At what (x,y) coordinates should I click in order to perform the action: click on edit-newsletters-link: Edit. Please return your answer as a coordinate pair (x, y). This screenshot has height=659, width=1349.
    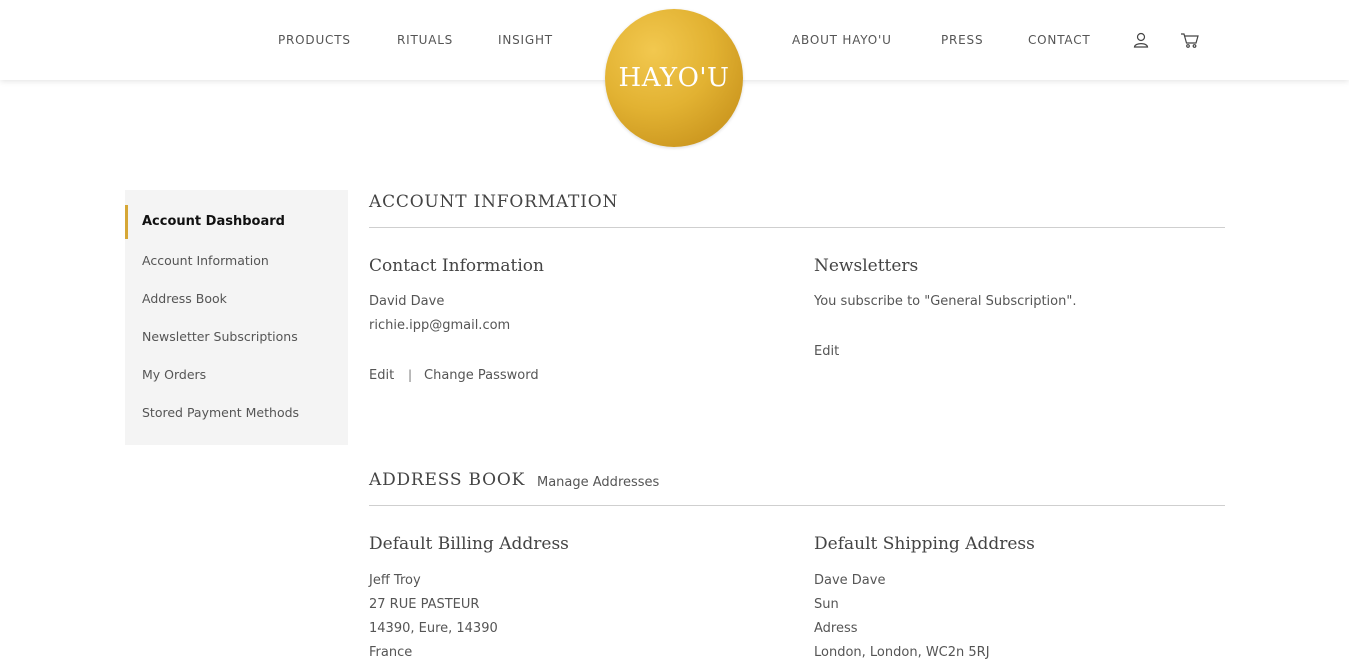
    Looking at the image, I should click on (826, 351).